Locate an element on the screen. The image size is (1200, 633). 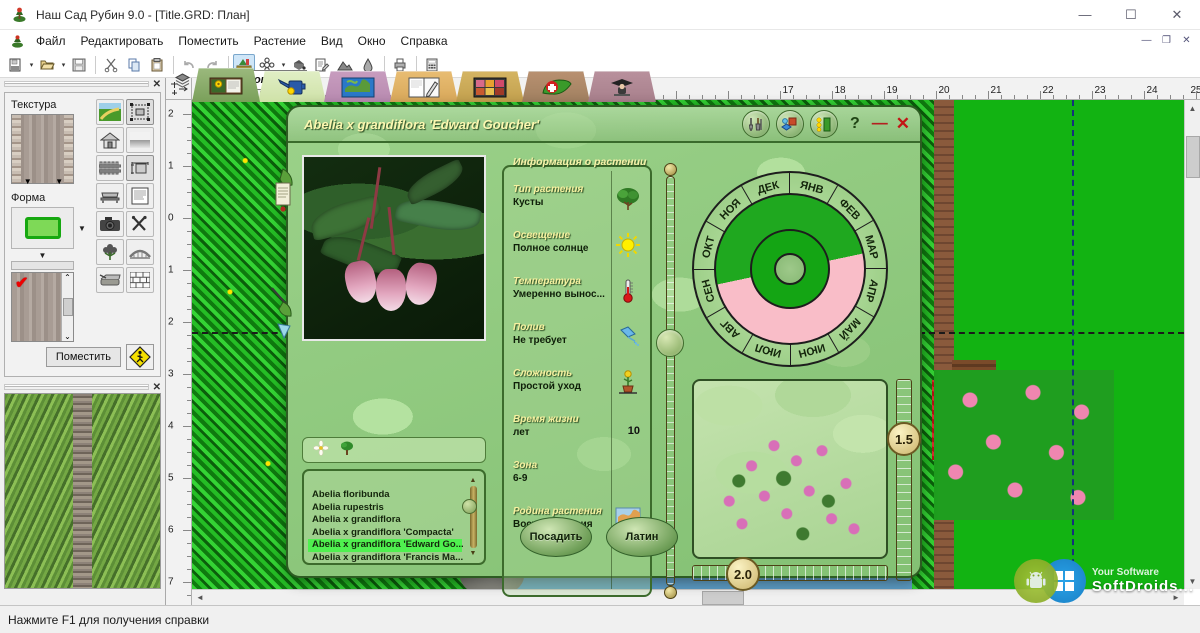
scroll-left-icon: ◄ is located at coordinates (200, 598).